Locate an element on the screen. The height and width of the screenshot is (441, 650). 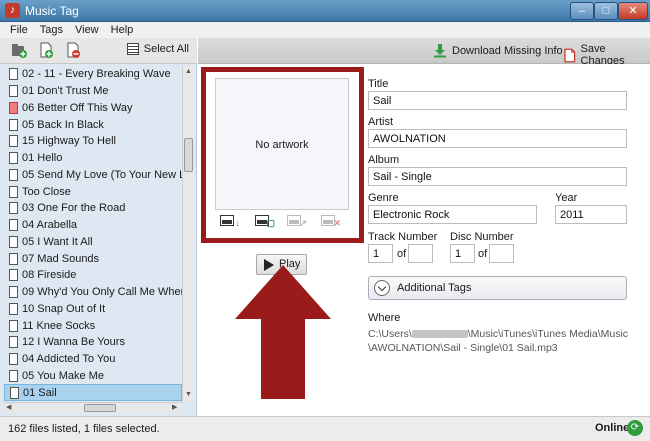
file-list-item: 03 One For the Road is located at coordinates (93, 208).